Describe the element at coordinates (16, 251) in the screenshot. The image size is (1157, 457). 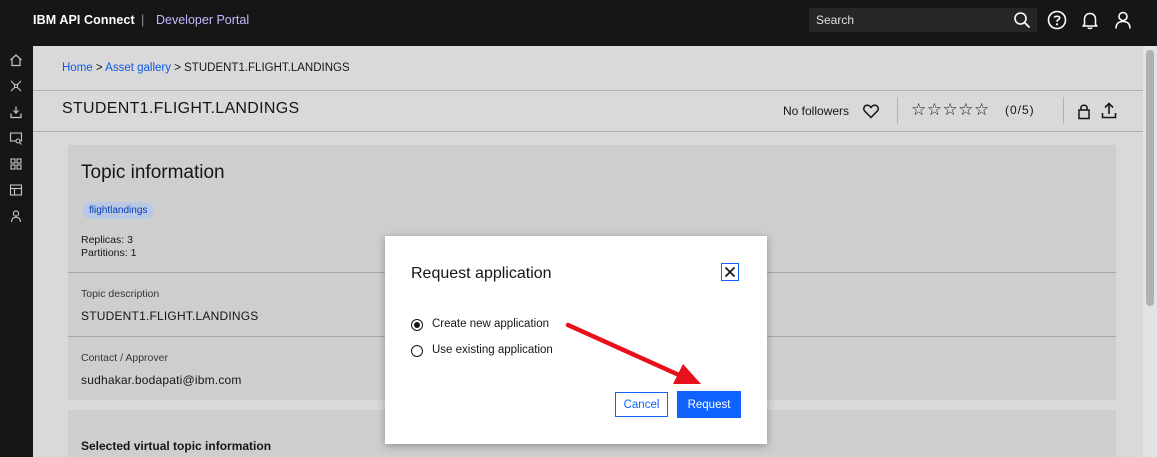
I see `left-sidebar` at that location.